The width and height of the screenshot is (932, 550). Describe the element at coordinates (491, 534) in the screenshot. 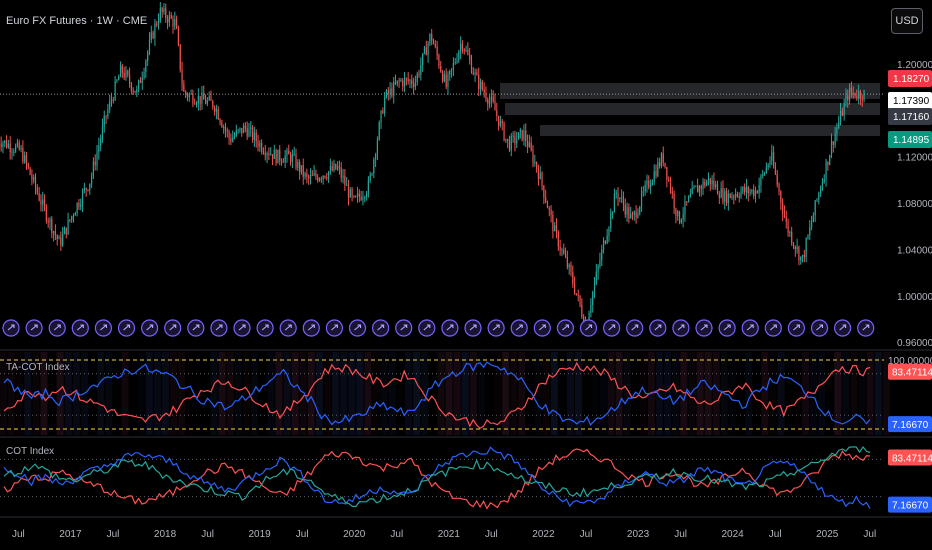

I see `time-axis-tick-label: Jul` at that location.